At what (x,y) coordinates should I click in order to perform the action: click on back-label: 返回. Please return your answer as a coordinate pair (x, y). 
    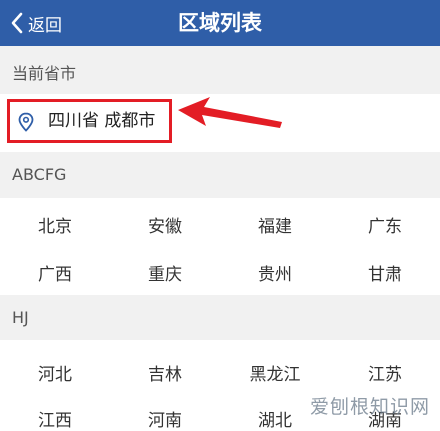
    Looking at the image, I should click on (45, 25).